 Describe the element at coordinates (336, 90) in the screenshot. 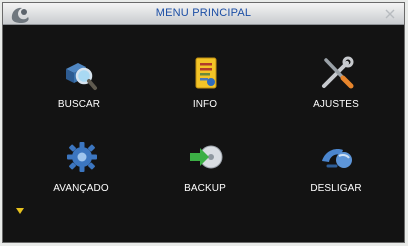

I see `menu-item-ajustes: AJUSTES` at that location.